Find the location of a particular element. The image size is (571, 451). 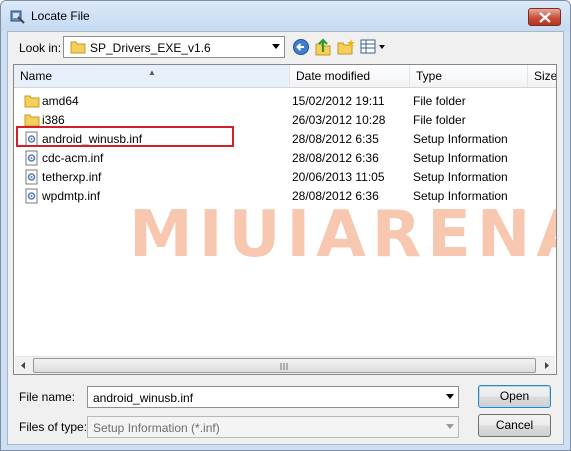

file-name-input: android_winusb.inf is located at coordinates (273, 397).